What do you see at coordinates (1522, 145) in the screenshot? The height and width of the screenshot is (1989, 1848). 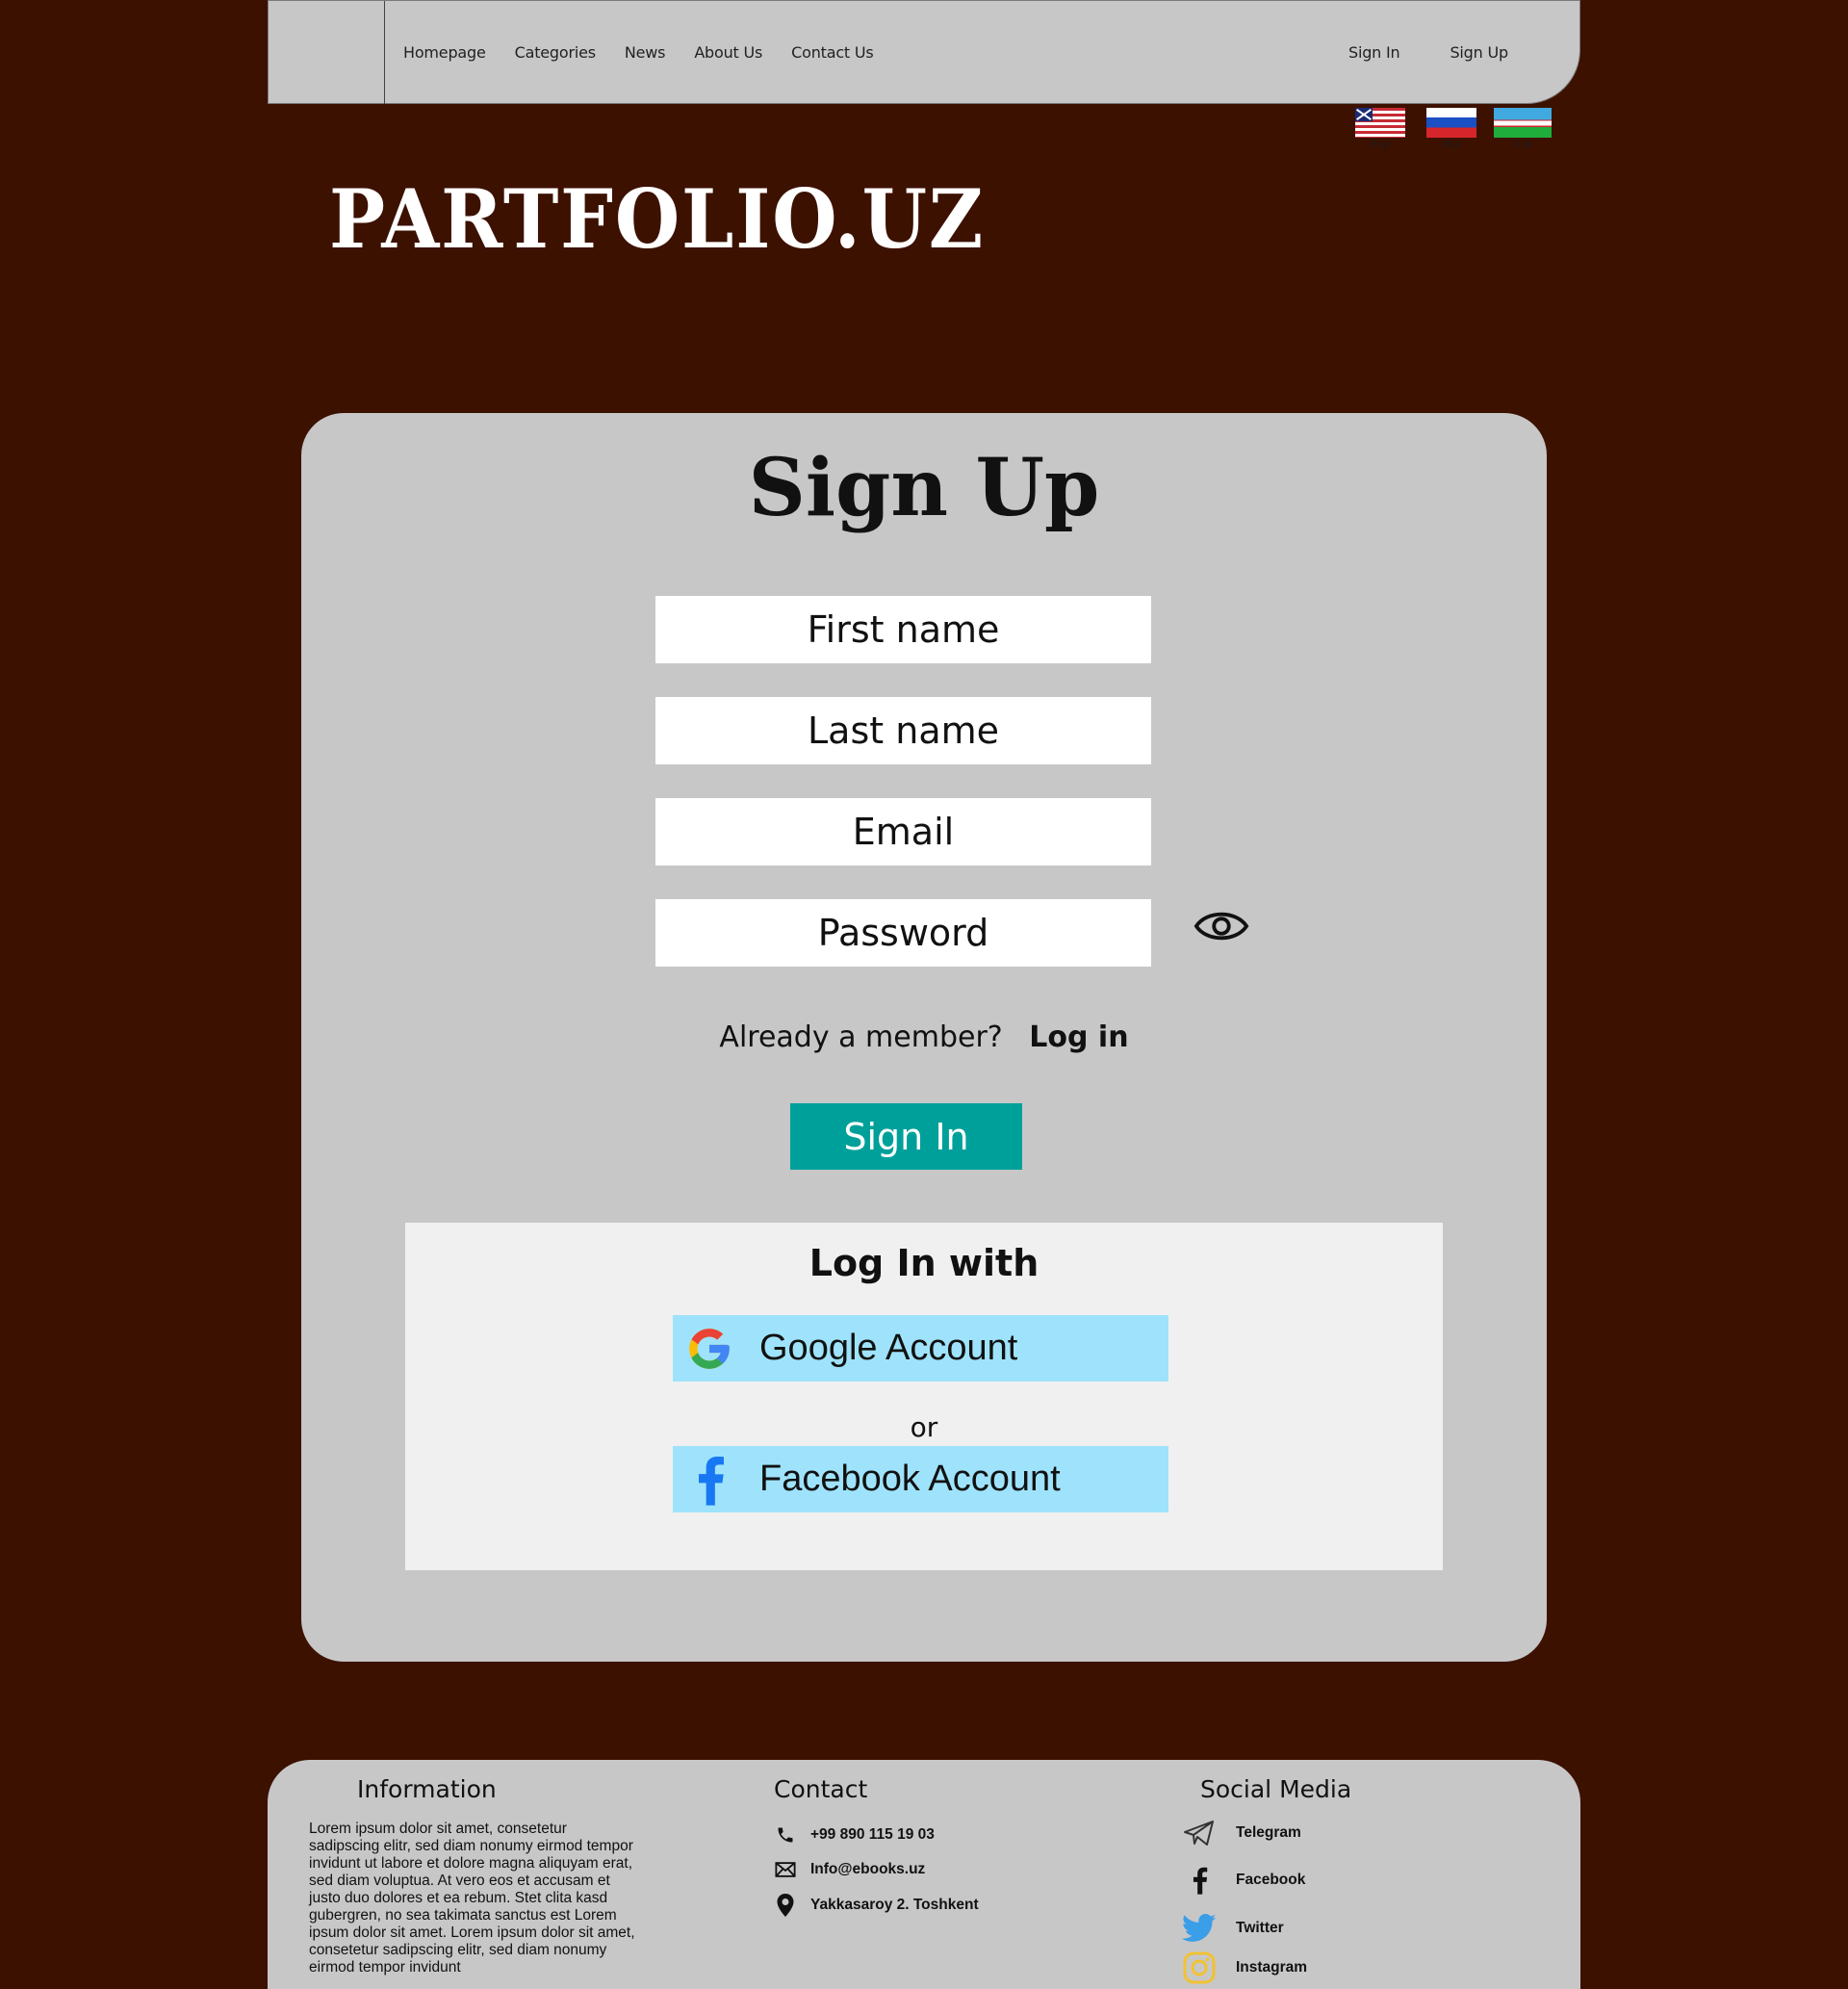 I see `language-label: Uzb` at bounding box center [1522, 145].